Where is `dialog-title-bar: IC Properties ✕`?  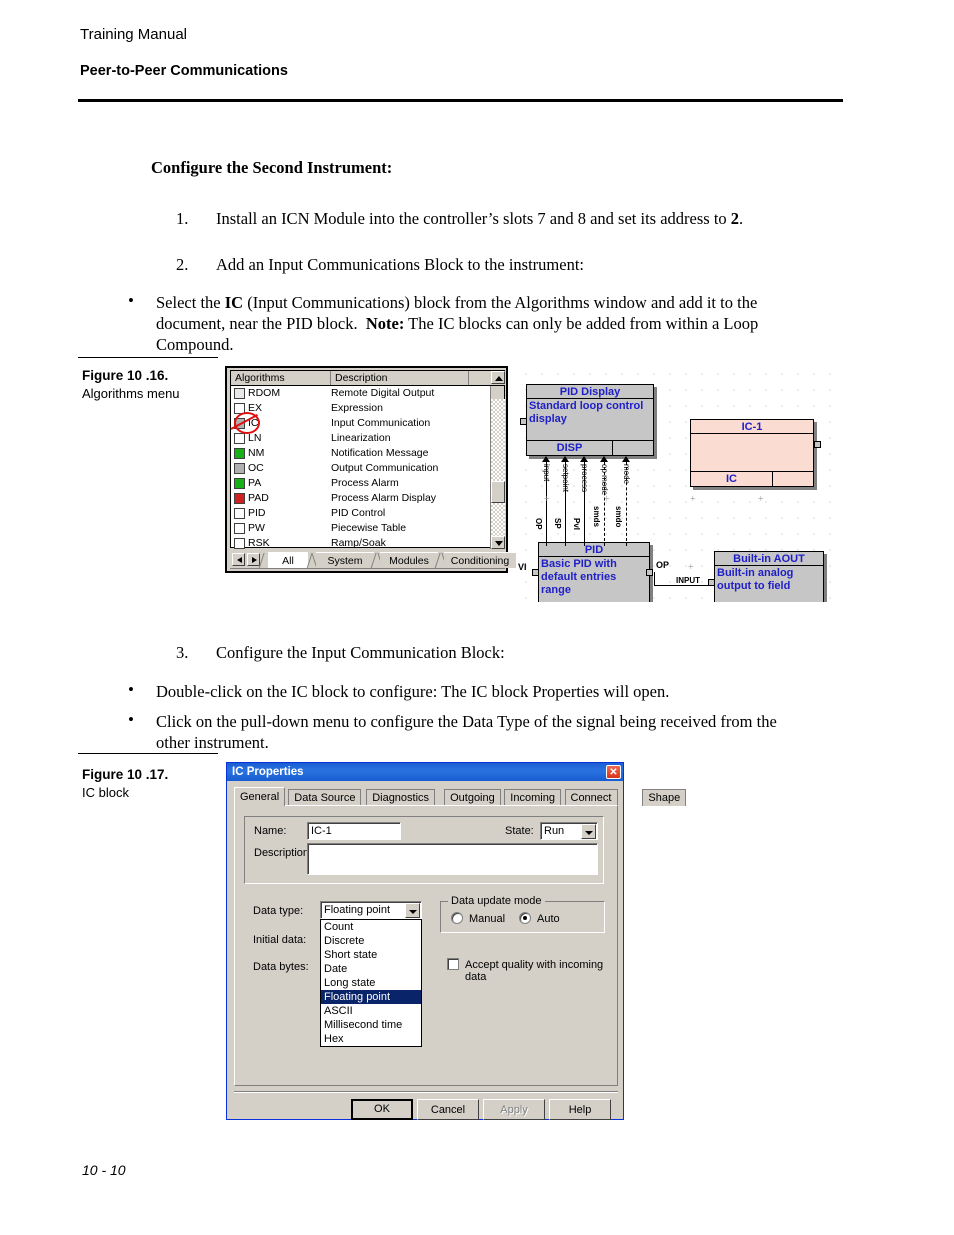 dialog-title-bar: IC Properties ✕ is located at coordinates (425, 772).